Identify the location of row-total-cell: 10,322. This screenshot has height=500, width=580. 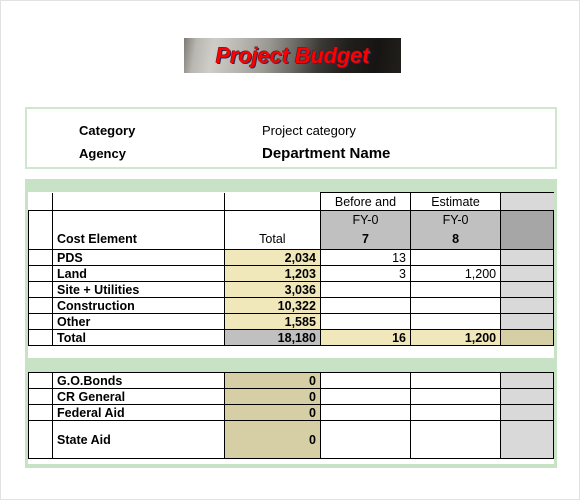
(272, 305).